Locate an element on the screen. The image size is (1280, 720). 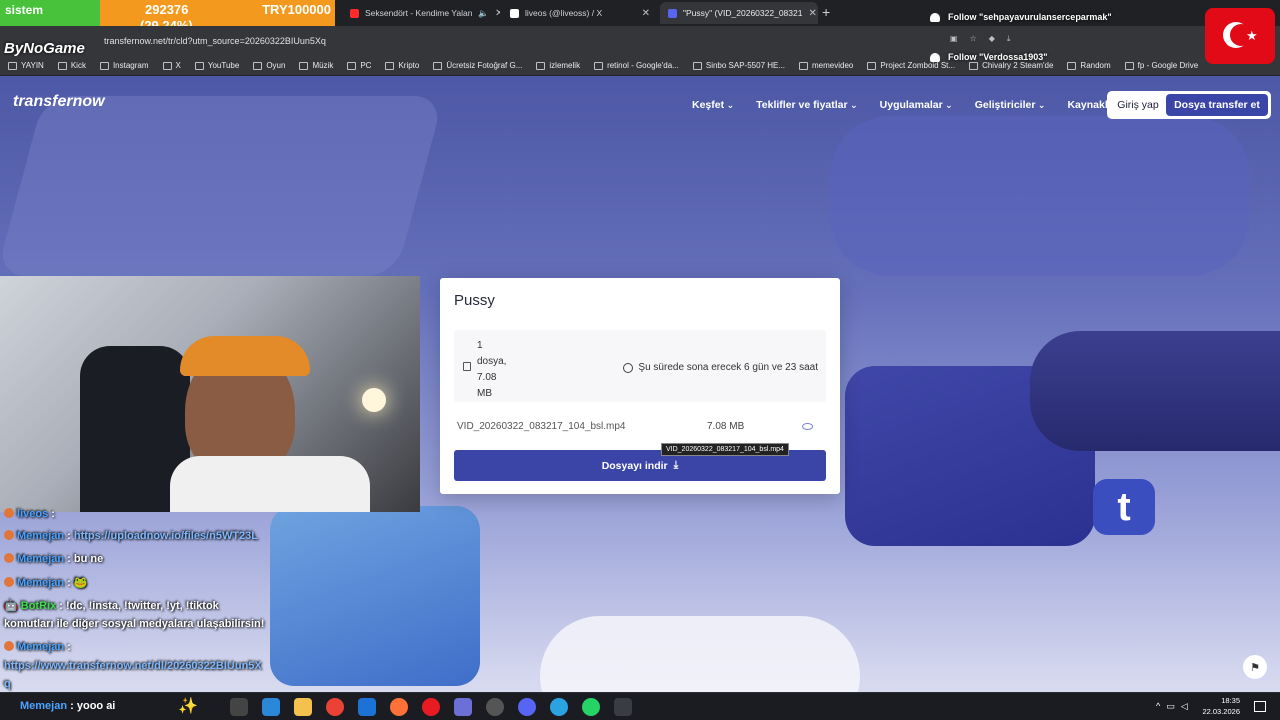
task-view-icon is located at coordinates (239, 707).